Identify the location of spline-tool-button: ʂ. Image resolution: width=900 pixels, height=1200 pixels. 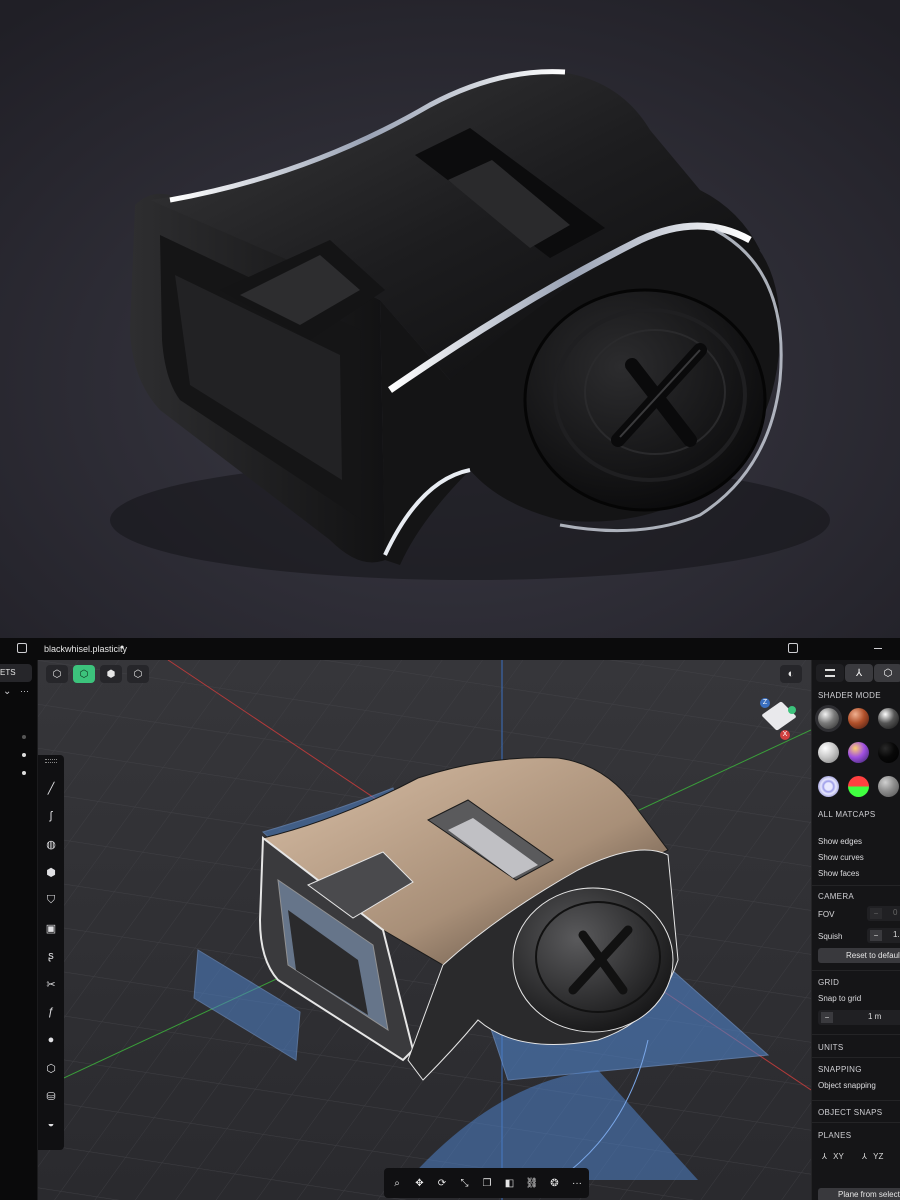
(51, 956).